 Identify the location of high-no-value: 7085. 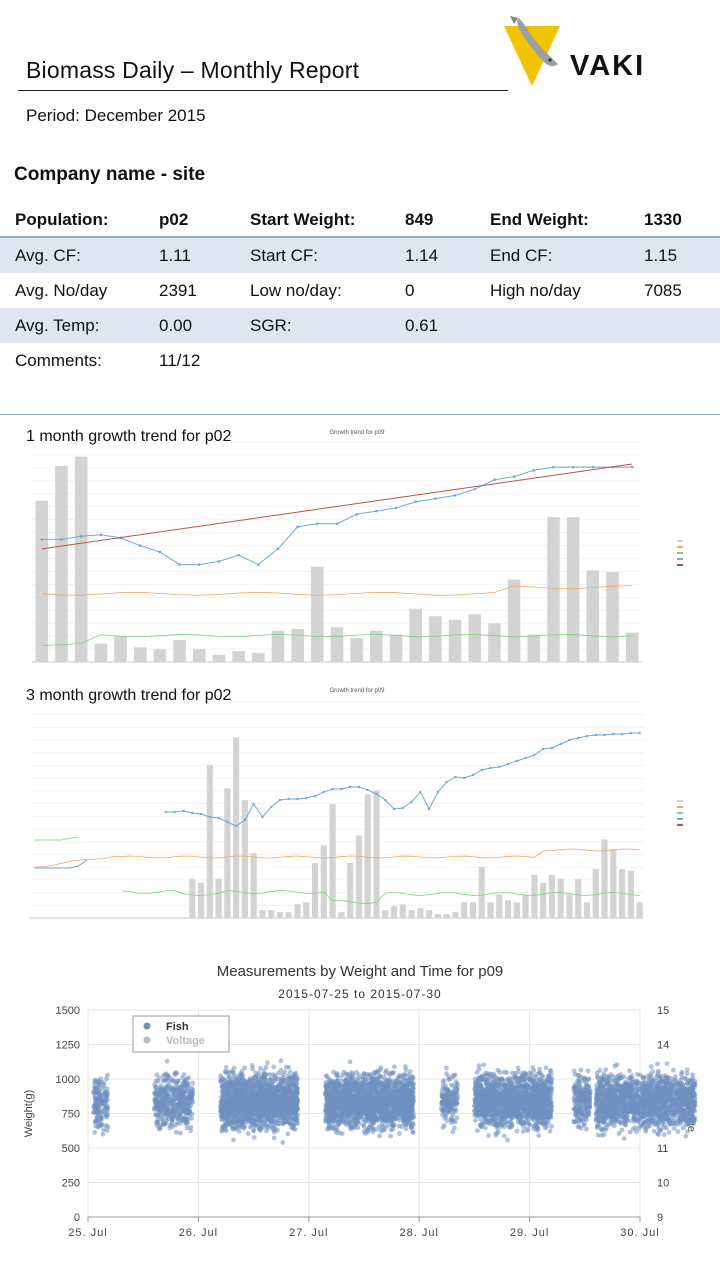
(663, 290).